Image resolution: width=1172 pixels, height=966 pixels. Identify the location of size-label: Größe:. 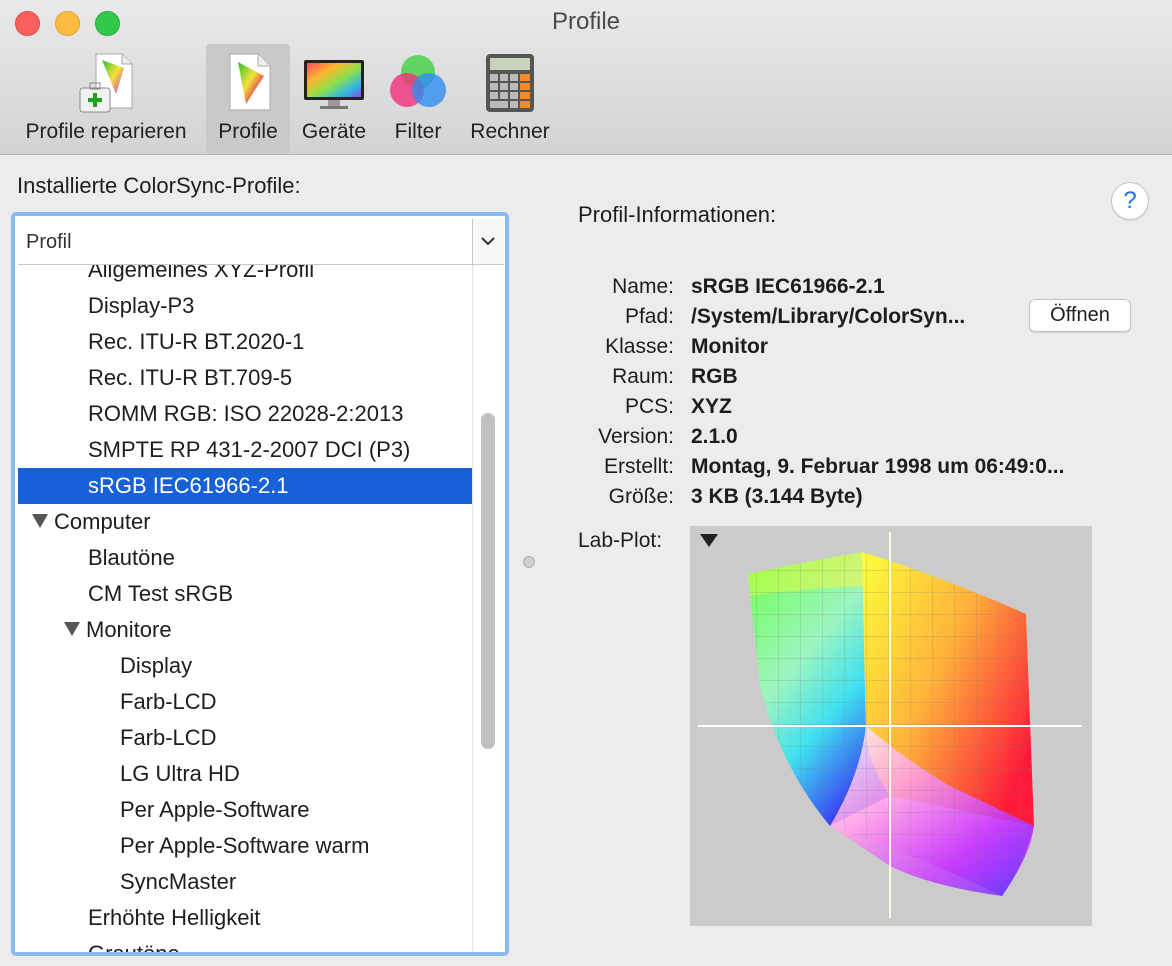
(641, 496).